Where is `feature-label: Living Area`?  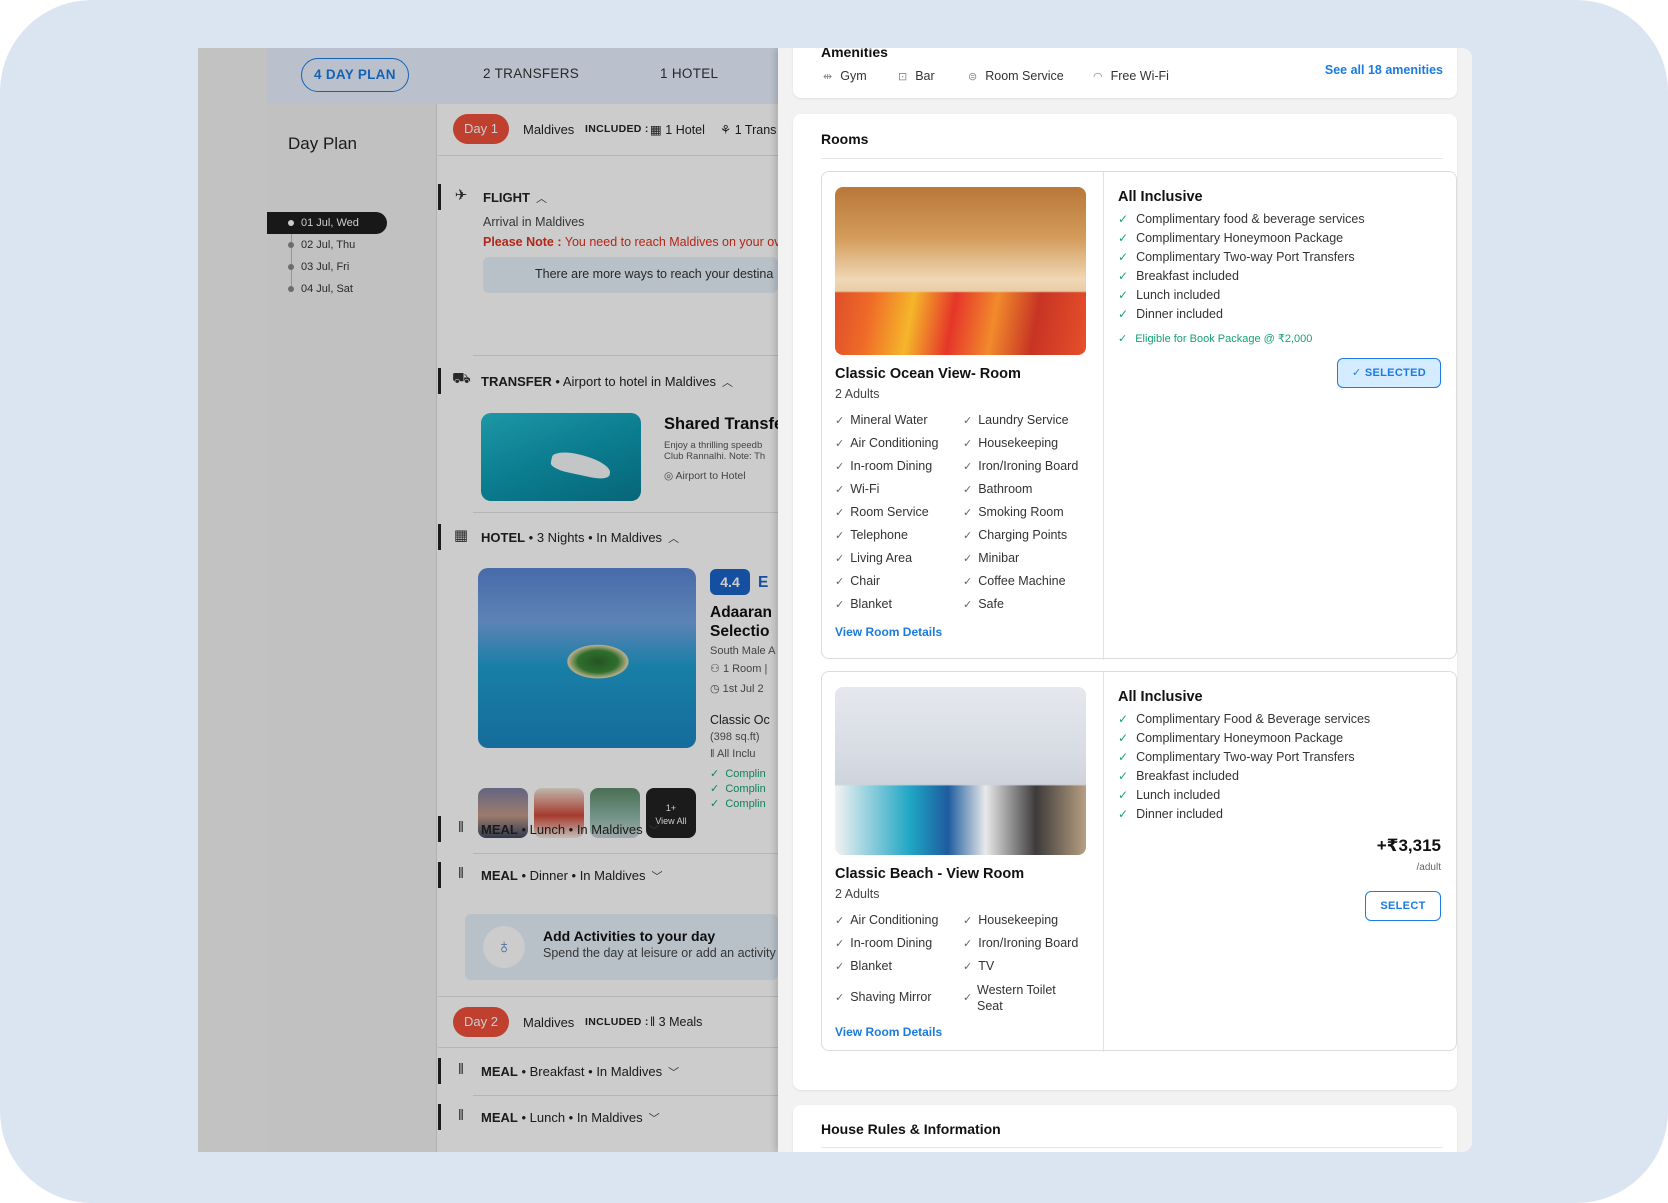 feature-label: Living Area is located at coordinates (881, 558).